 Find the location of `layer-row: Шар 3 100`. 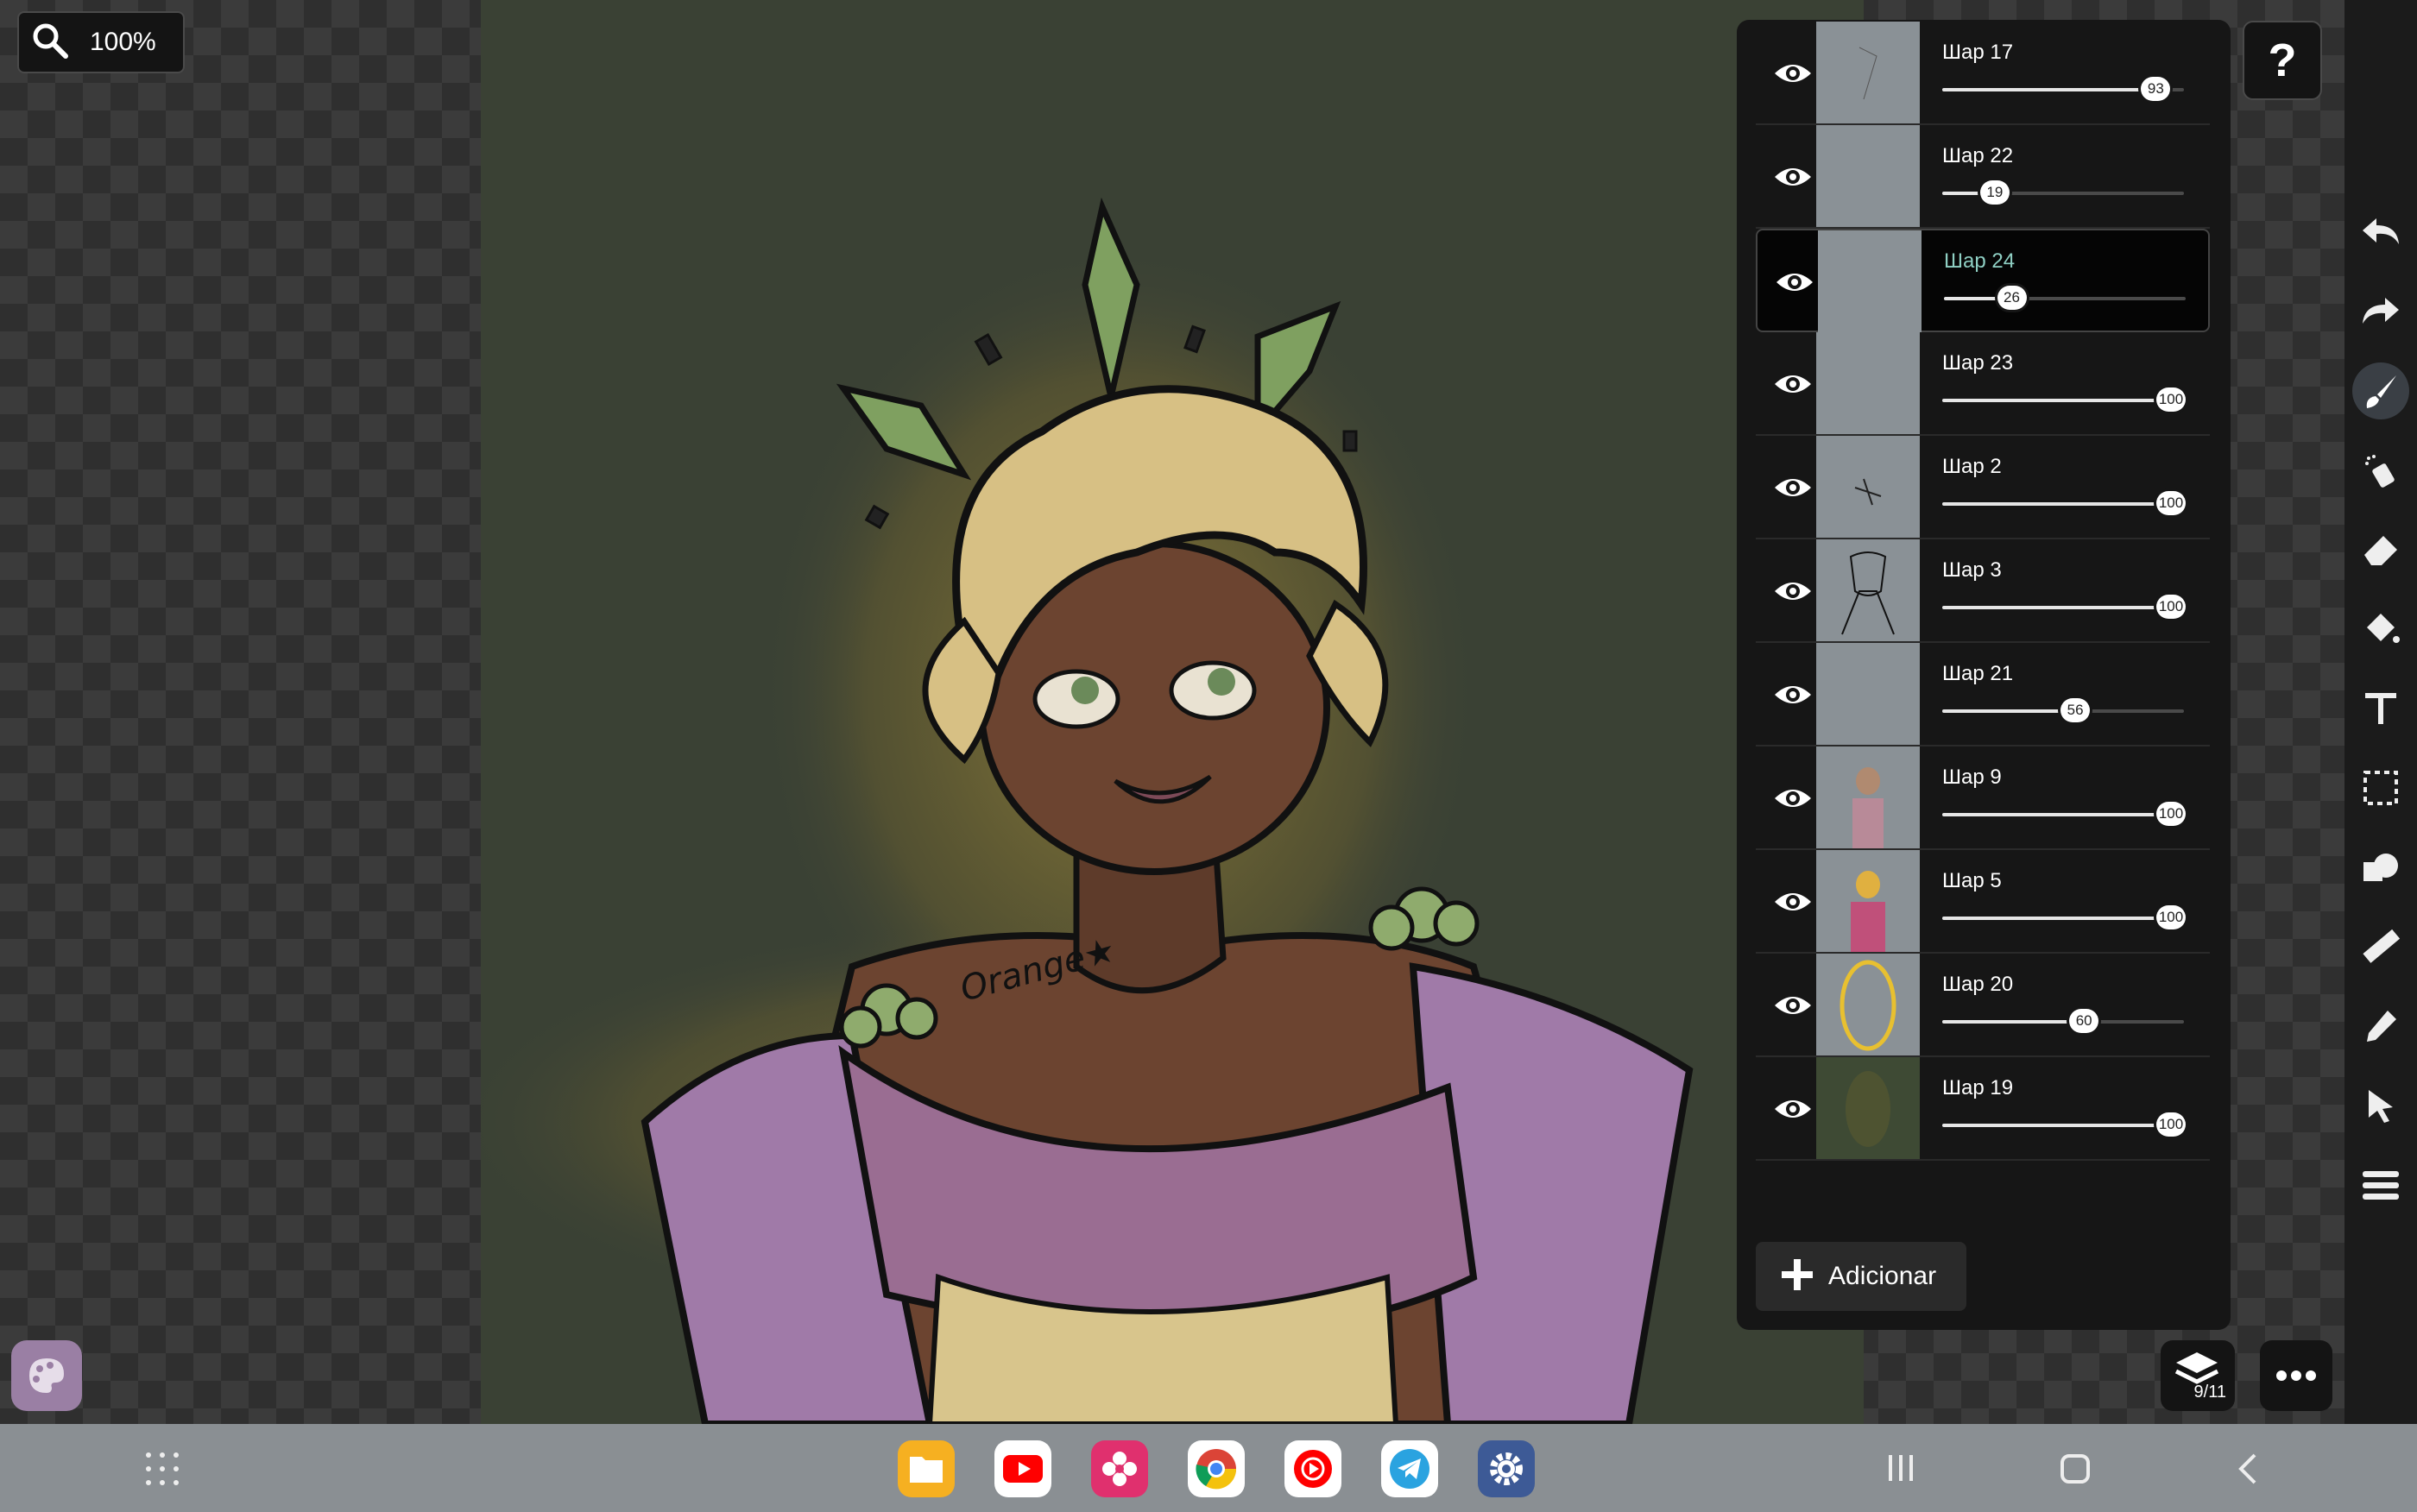

layer-row: Шар 3 100 is located at coordinates (1983, 591).